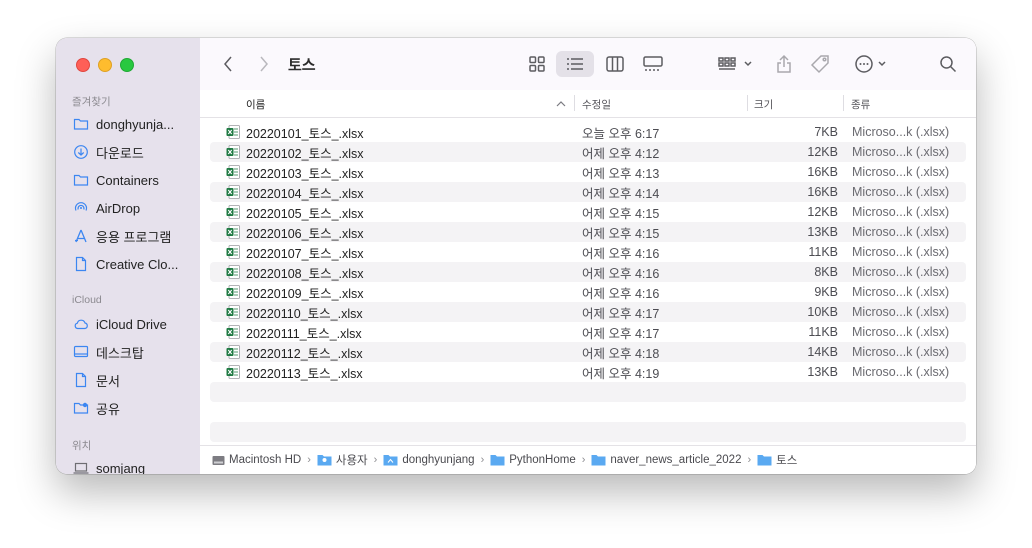 Image resolution: width=1032 pixels, height=548 pixels. I want to click on tag-button, so click(820, 64).